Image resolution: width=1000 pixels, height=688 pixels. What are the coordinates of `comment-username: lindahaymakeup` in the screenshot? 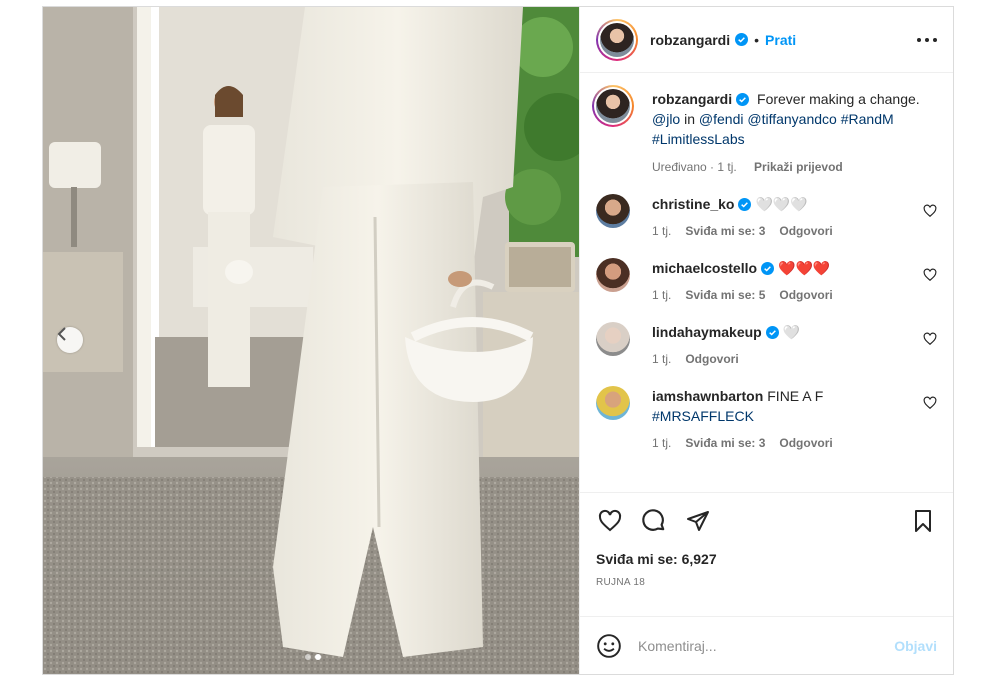 It's located at (707, 332).